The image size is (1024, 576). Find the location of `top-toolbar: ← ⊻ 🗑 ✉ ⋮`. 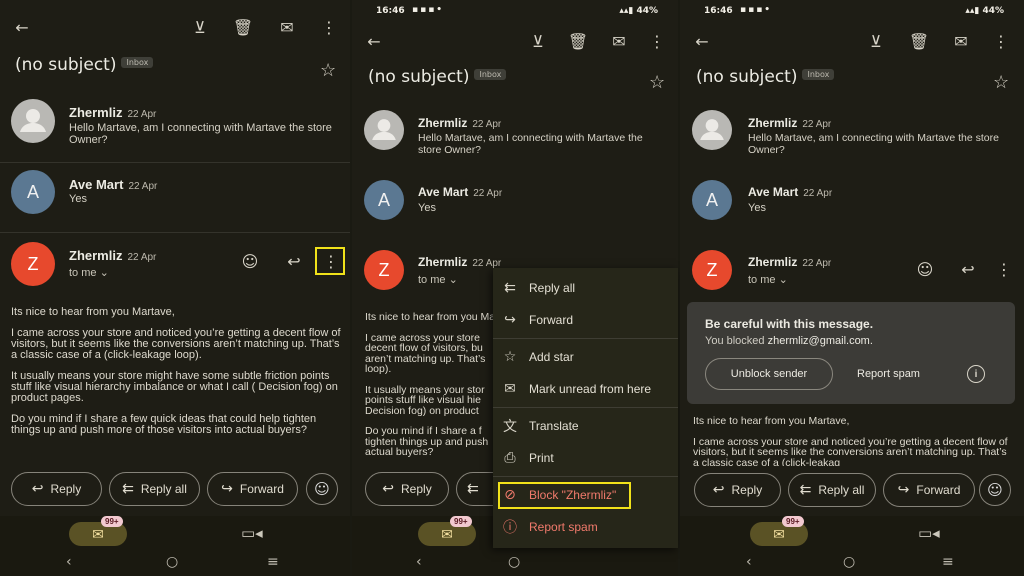

top-toolbar: ← ⊻ 🗑 ✉ ⋮ is located at coordinates (515, 44).